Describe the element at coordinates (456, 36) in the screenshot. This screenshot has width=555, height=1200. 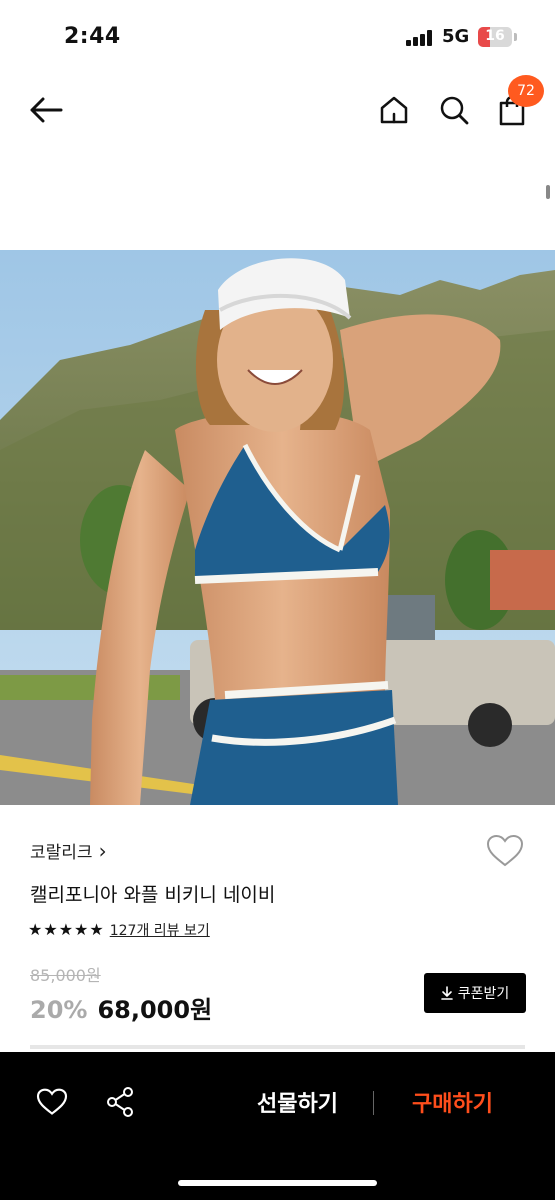
I see `network-label: 5G` at that location.